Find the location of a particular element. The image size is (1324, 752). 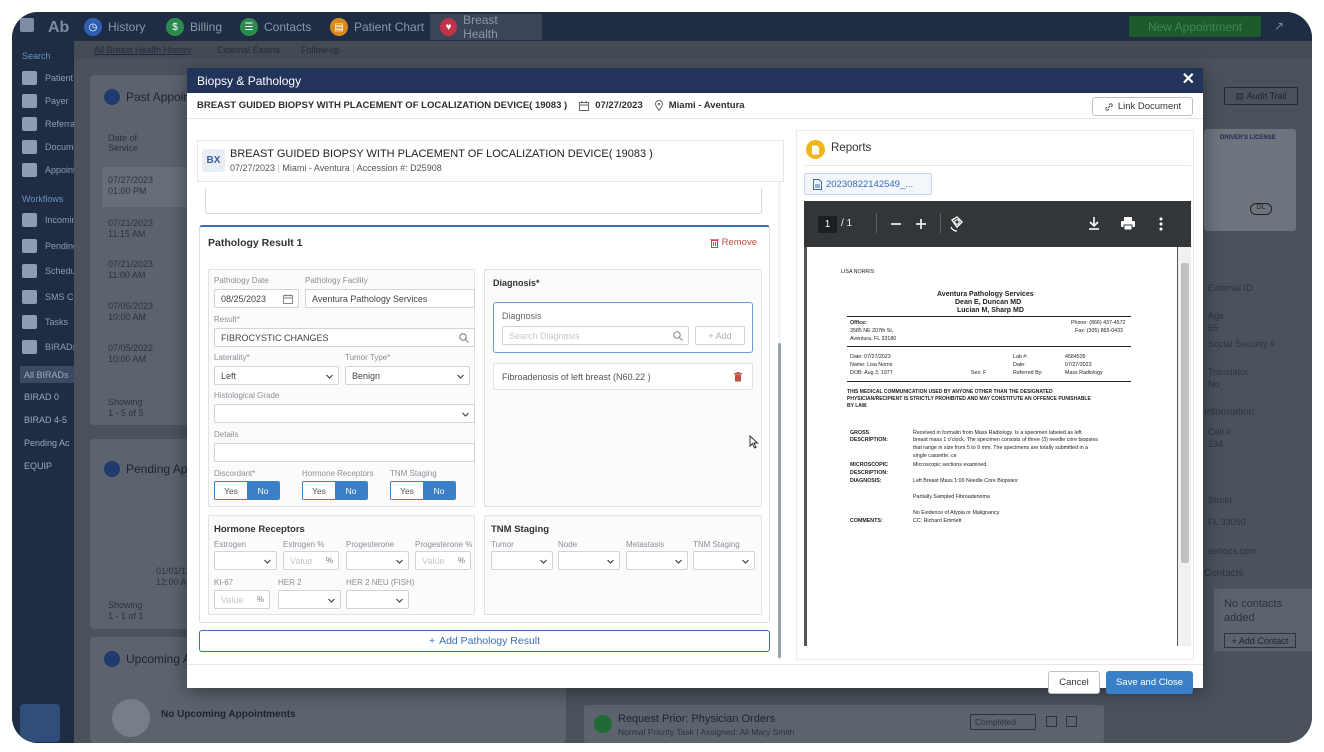

sidebar-item-incoming: Incoming is located at coordinates (48, 220).